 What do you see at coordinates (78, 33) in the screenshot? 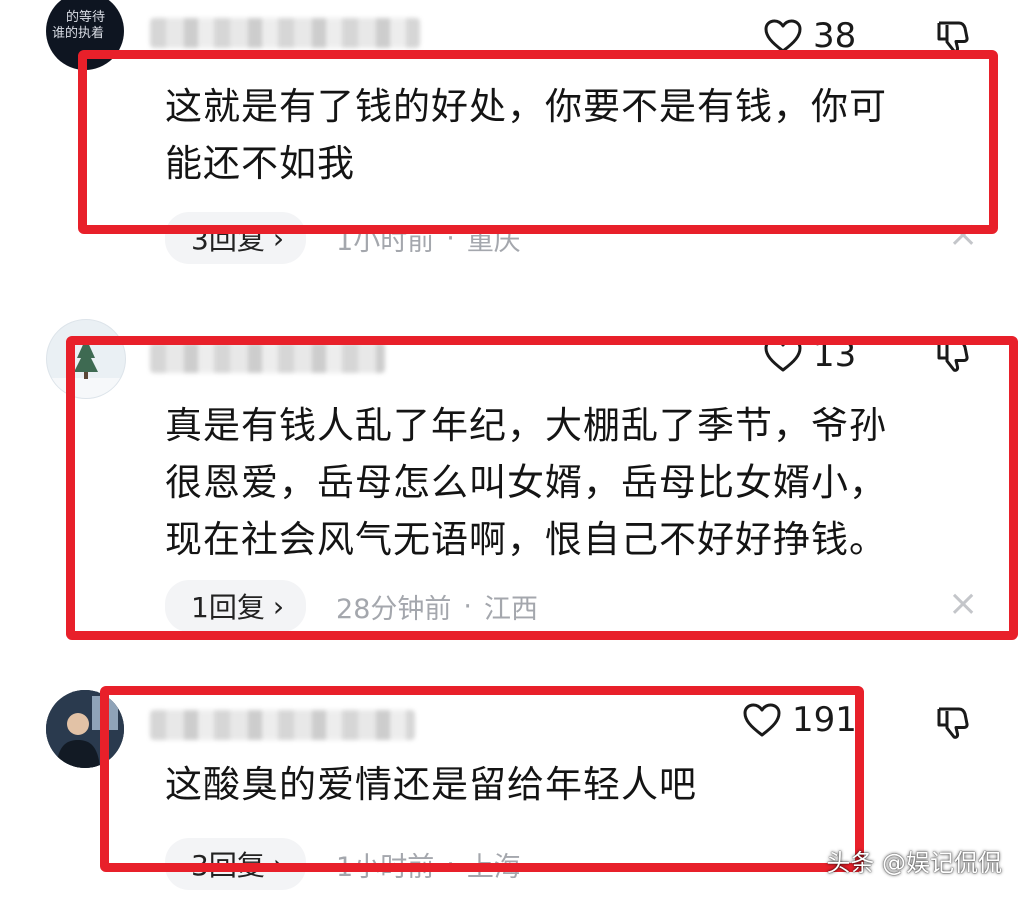
I see `avatar-caption-line: 谁的执着` at bounding box center [78, 33].